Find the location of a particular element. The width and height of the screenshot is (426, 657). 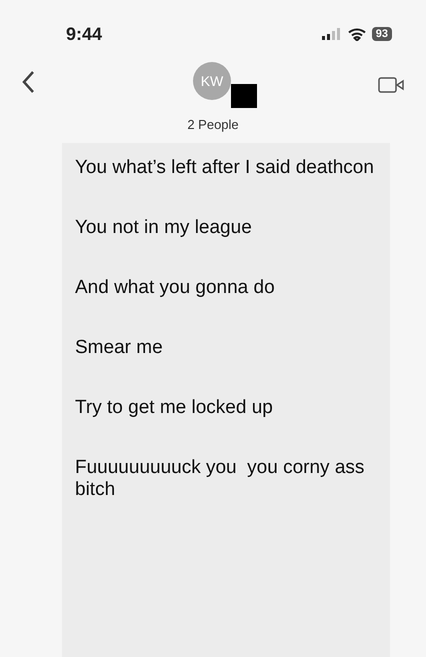

status-time: 9:44 is located at coordinates (84, 34).